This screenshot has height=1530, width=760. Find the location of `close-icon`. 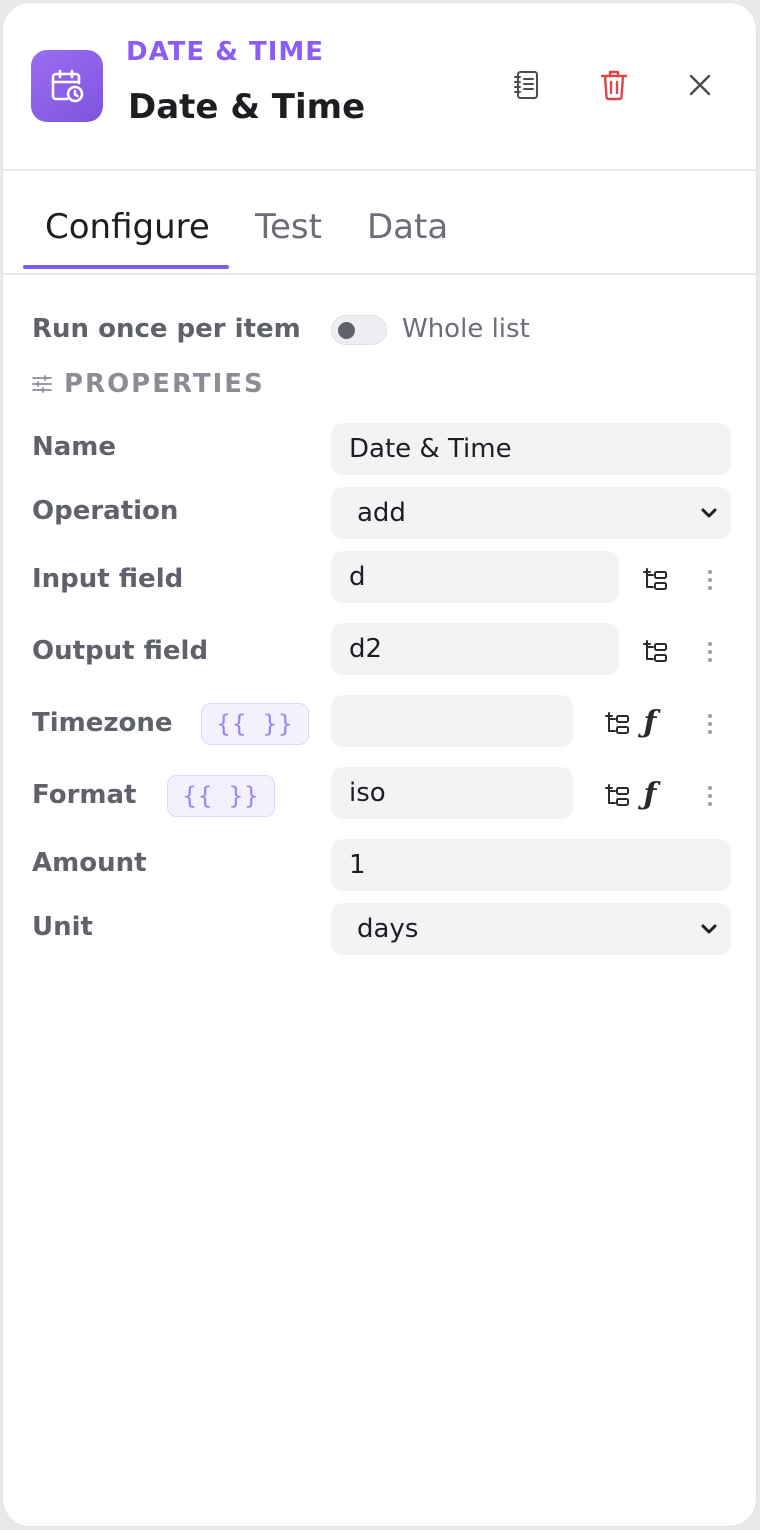

close-icon is located at coordinates (700, 85).